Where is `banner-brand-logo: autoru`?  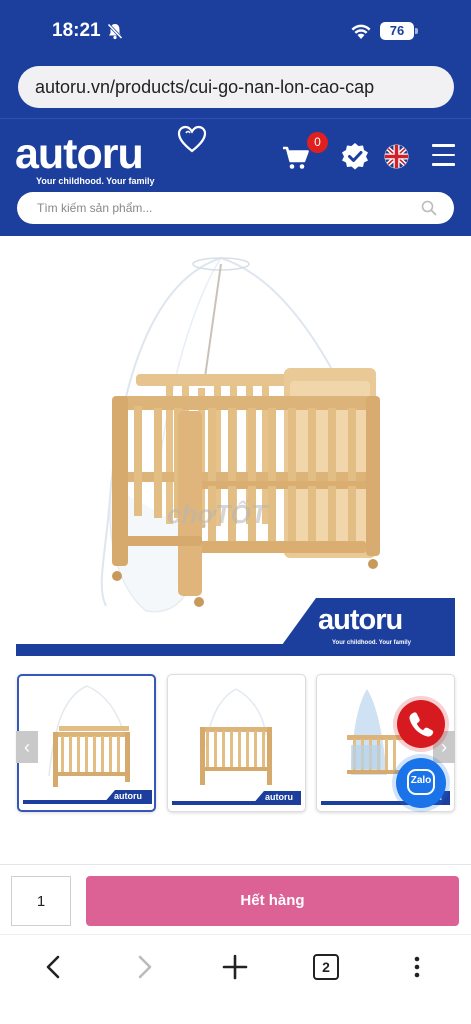 banner-brand-logo: autoru is located at coordinates (360, 620).